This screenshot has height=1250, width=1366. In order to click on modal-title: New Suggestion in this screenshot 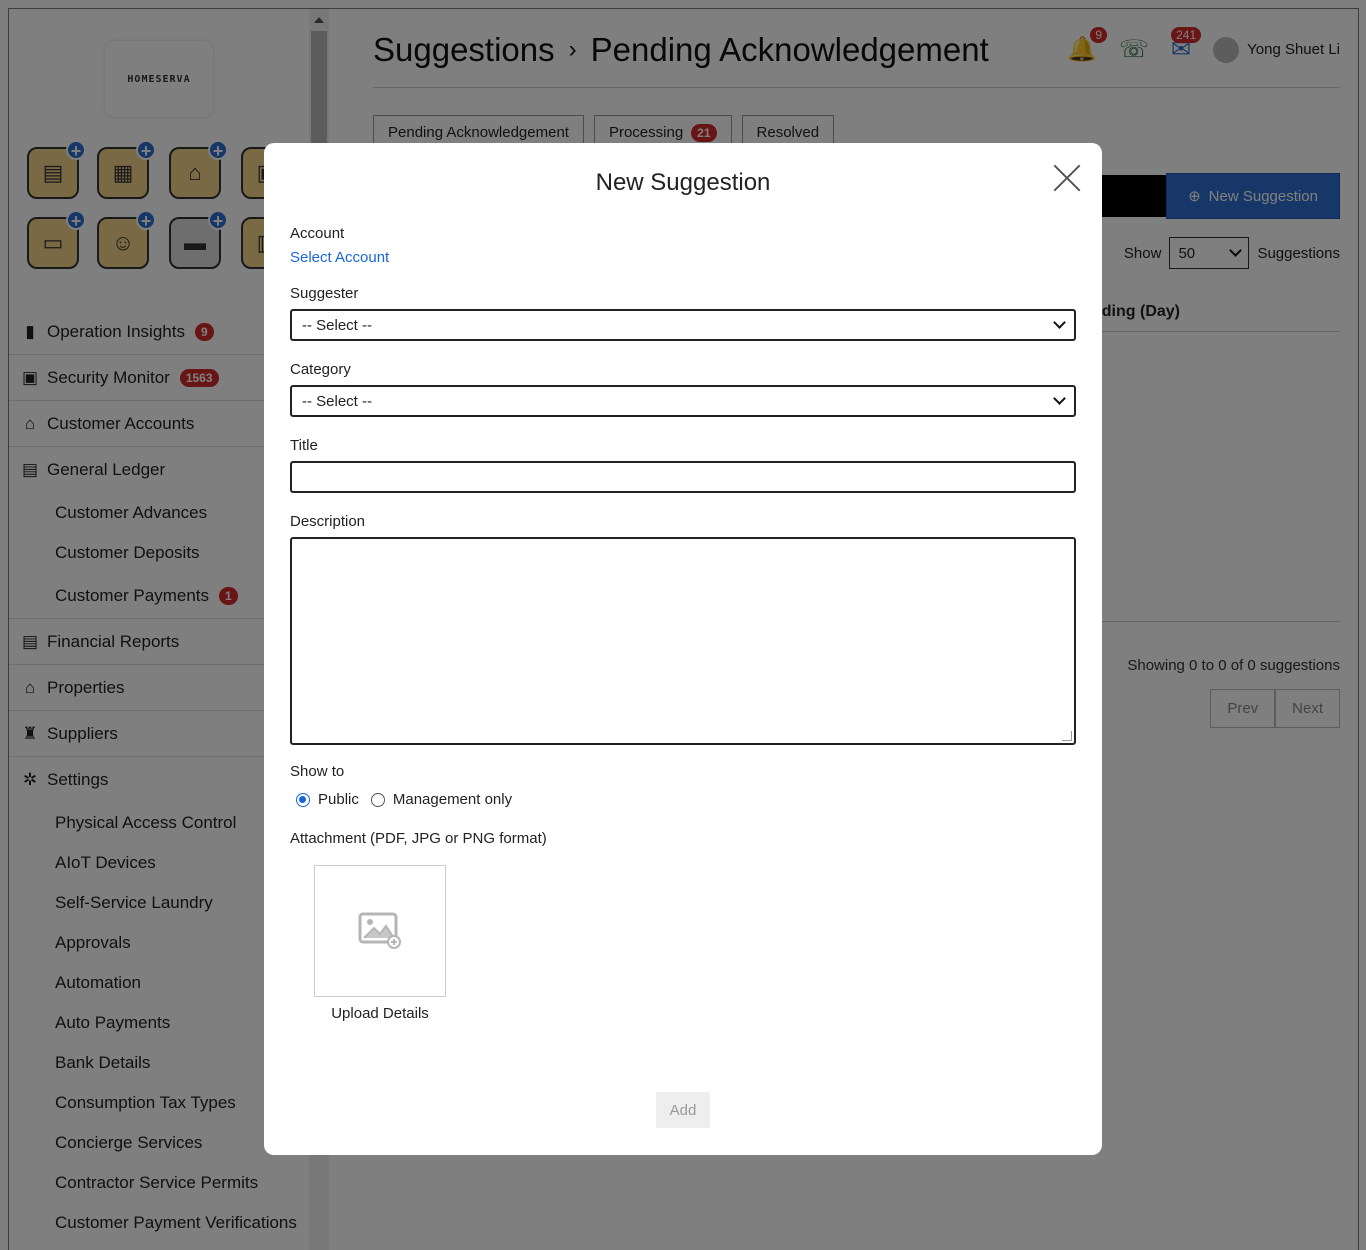, I will do `click(683, 182)`.